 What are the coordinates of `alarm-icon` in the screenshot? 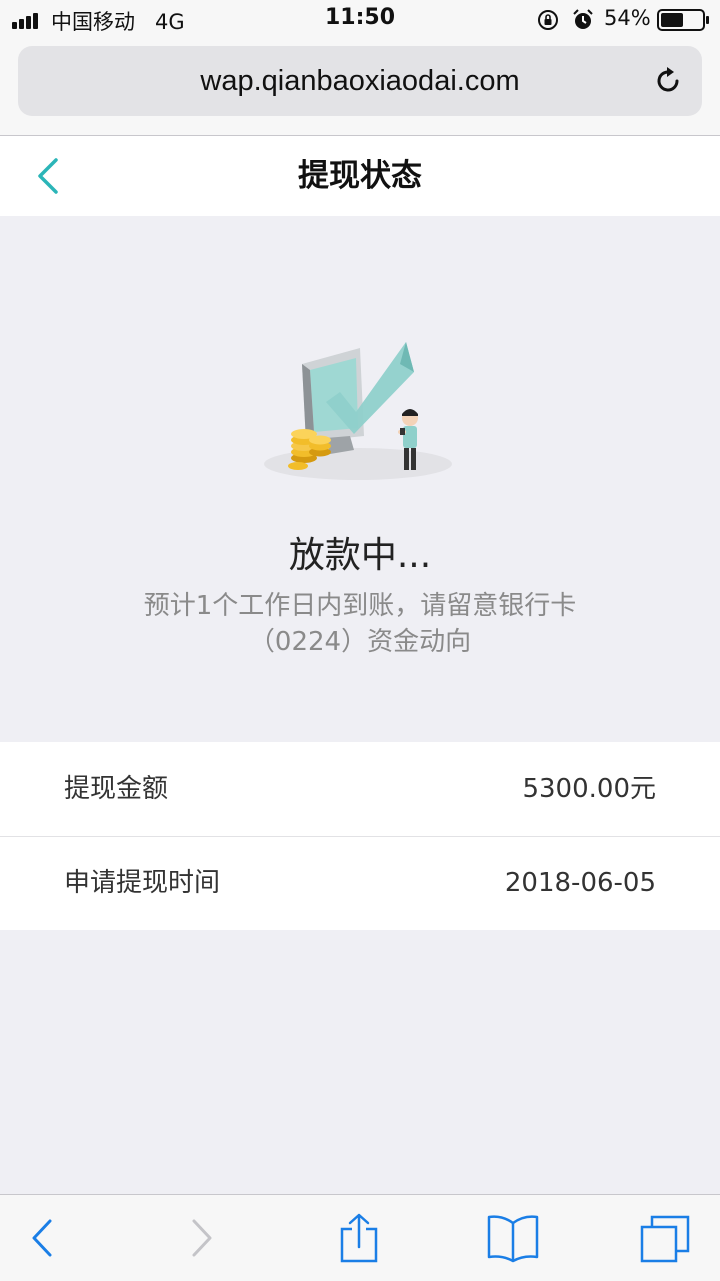 It's located at (583, 19).